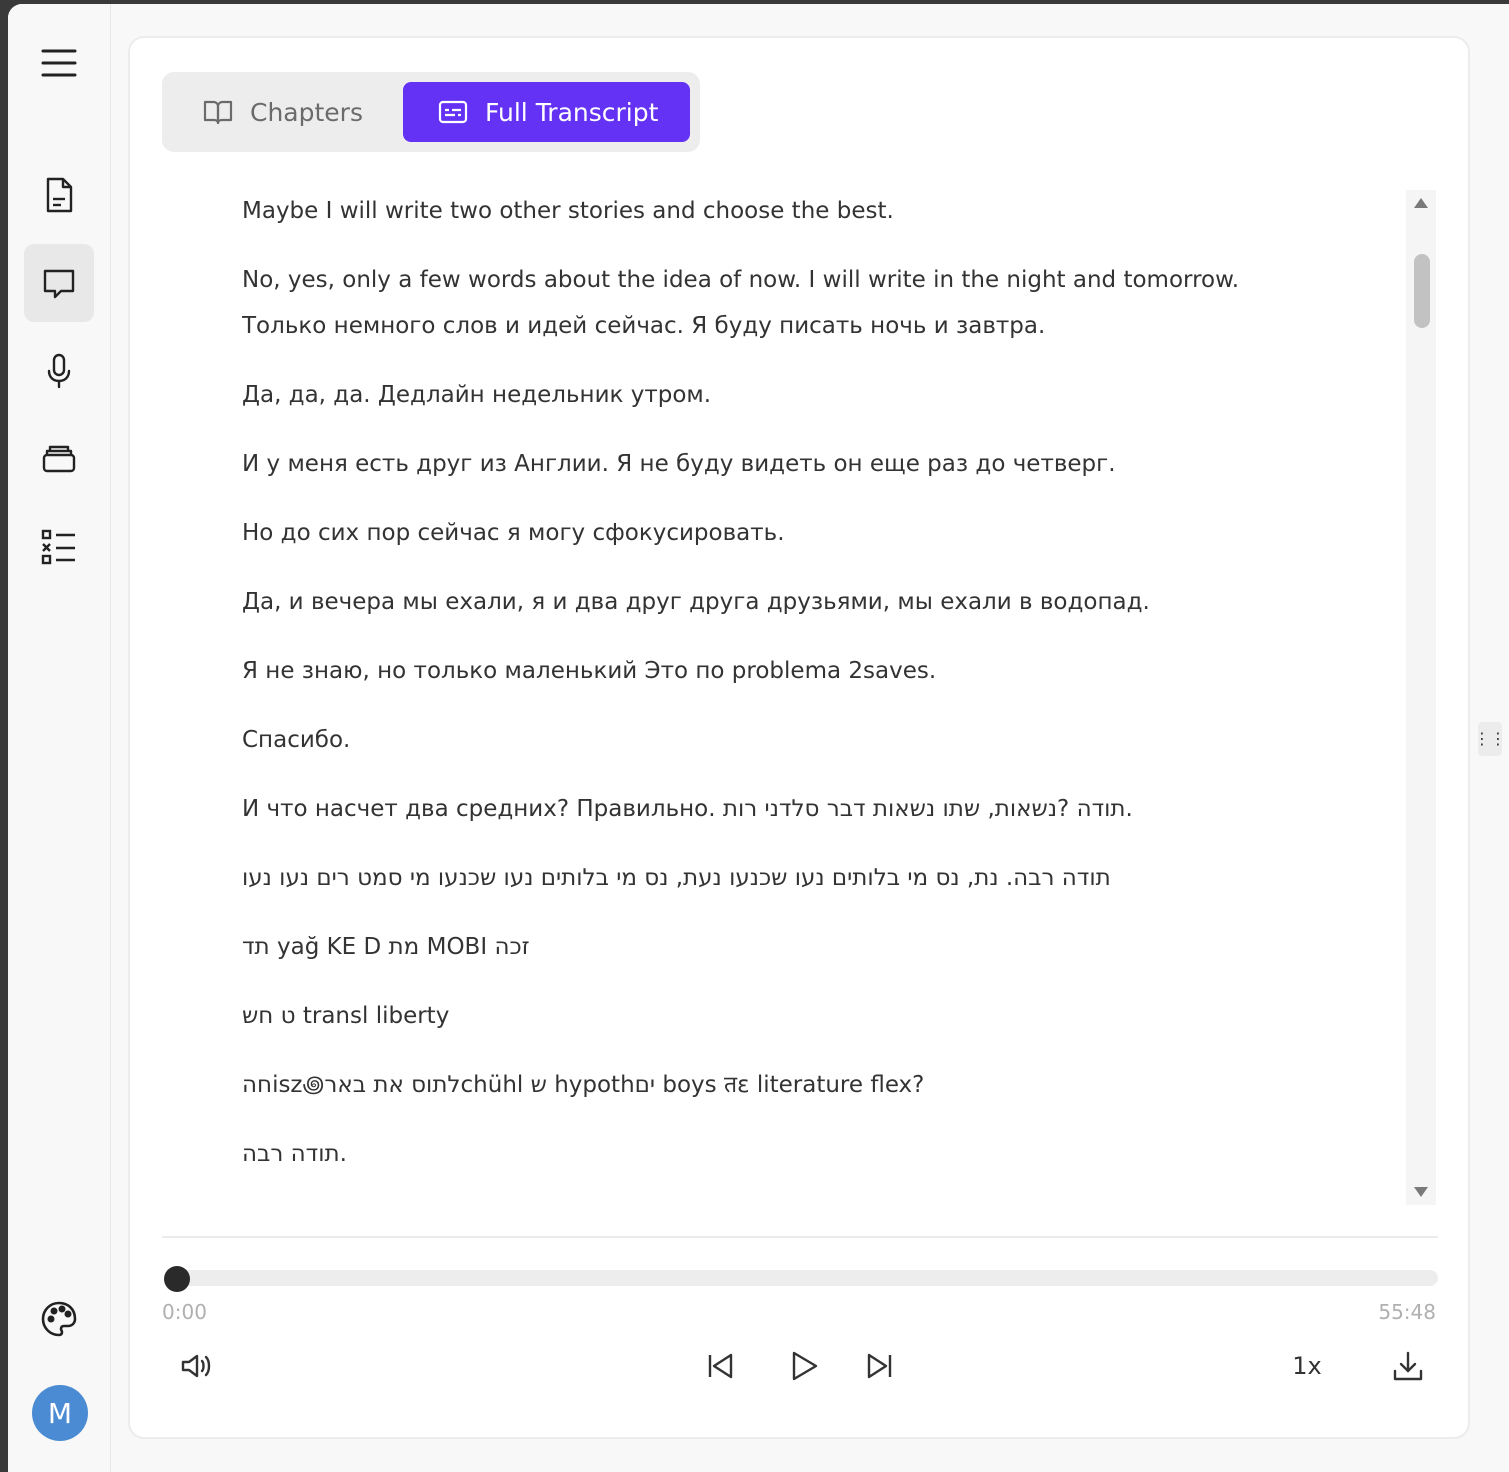 The height and width of the screenshot is (1472, 1509). I want to click on scroll-up-arrow-icon, so click(1421, 203).